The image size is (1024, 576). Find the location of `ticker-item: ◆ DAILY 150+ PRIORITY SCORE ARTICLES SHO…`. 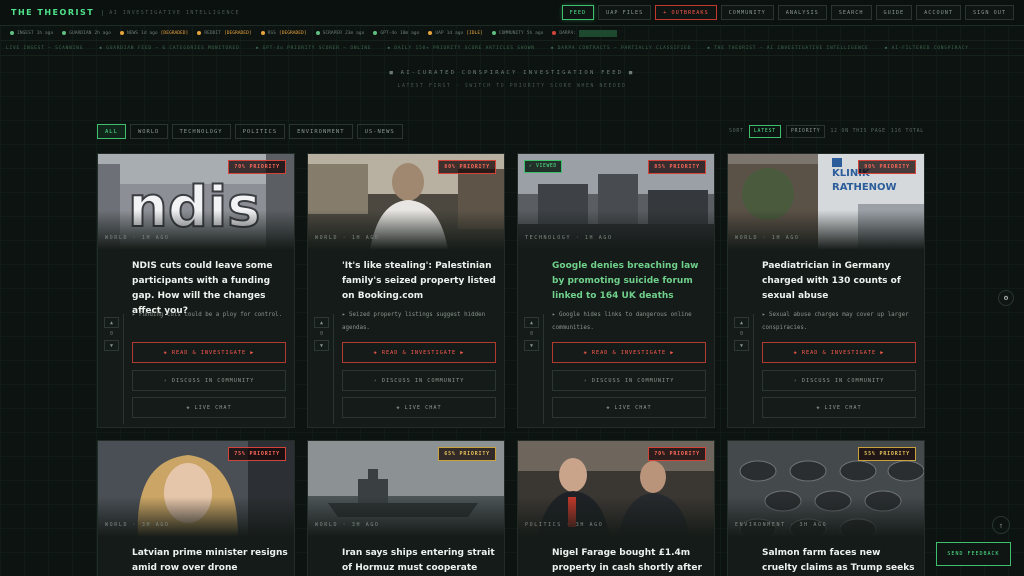

ticker-item: ◆ DAILY 150+ PRIORITY SCORE ARTICLES SHO… is located at coordinates (461, 48).